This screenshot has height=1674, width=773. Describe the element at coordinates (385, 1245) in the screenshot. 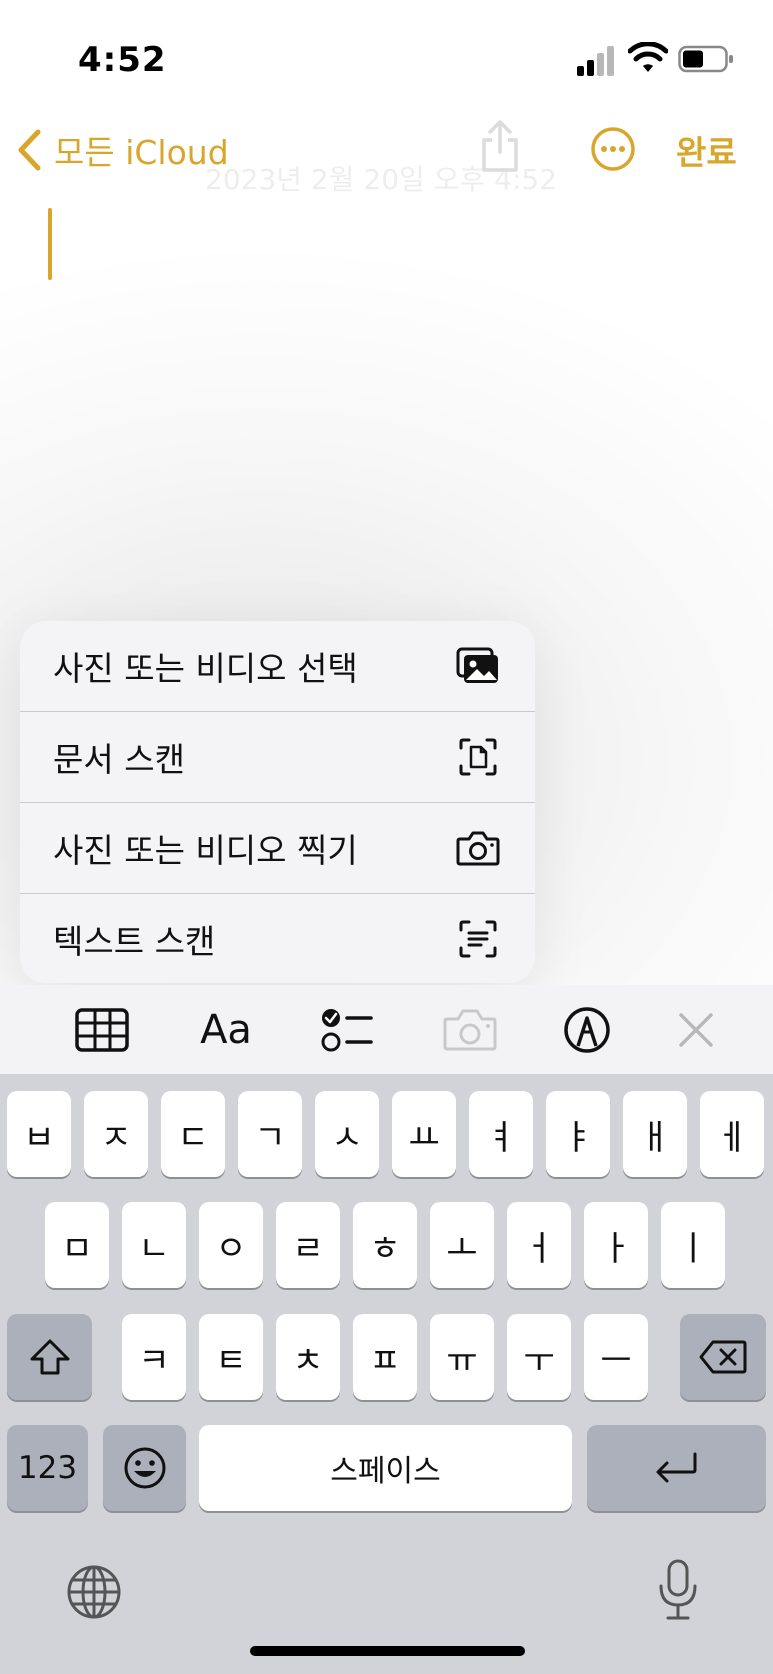

I see `key: ㅎ` at that location.